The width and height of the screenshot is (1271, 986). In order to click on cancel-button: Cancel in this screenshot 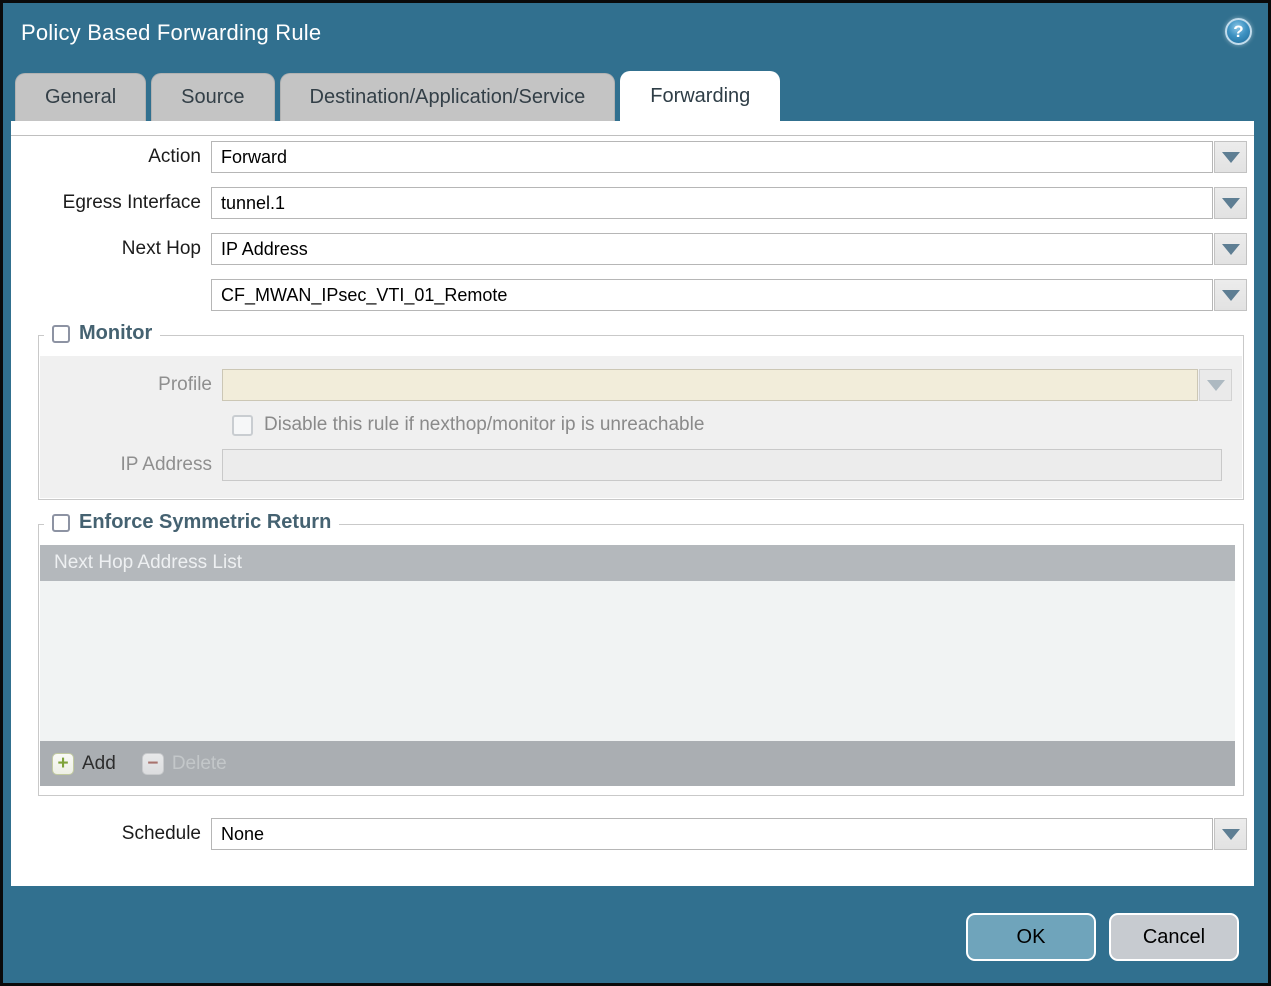, I will do `click(1174, 937)`.